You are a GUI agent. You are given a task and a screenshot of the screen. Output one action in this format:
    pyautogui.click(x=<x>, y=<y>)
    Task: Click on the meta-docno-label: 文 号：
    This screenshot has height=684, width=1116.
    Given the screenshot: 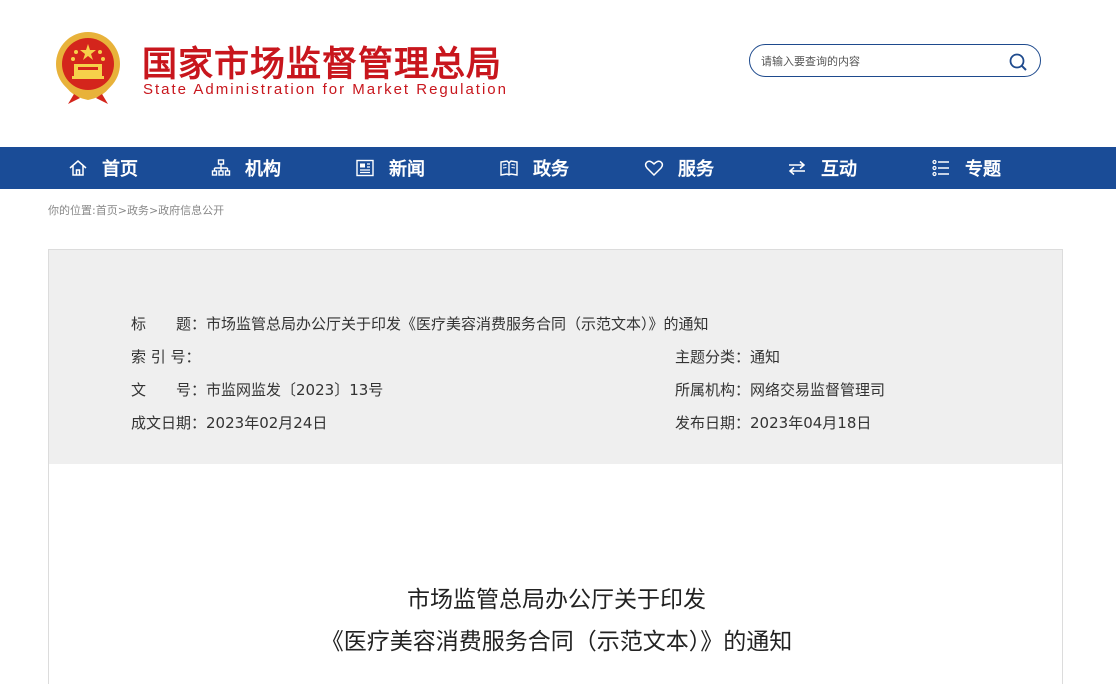 What is the action you would take?
    pyautogui.click(x=169, y=390)
    